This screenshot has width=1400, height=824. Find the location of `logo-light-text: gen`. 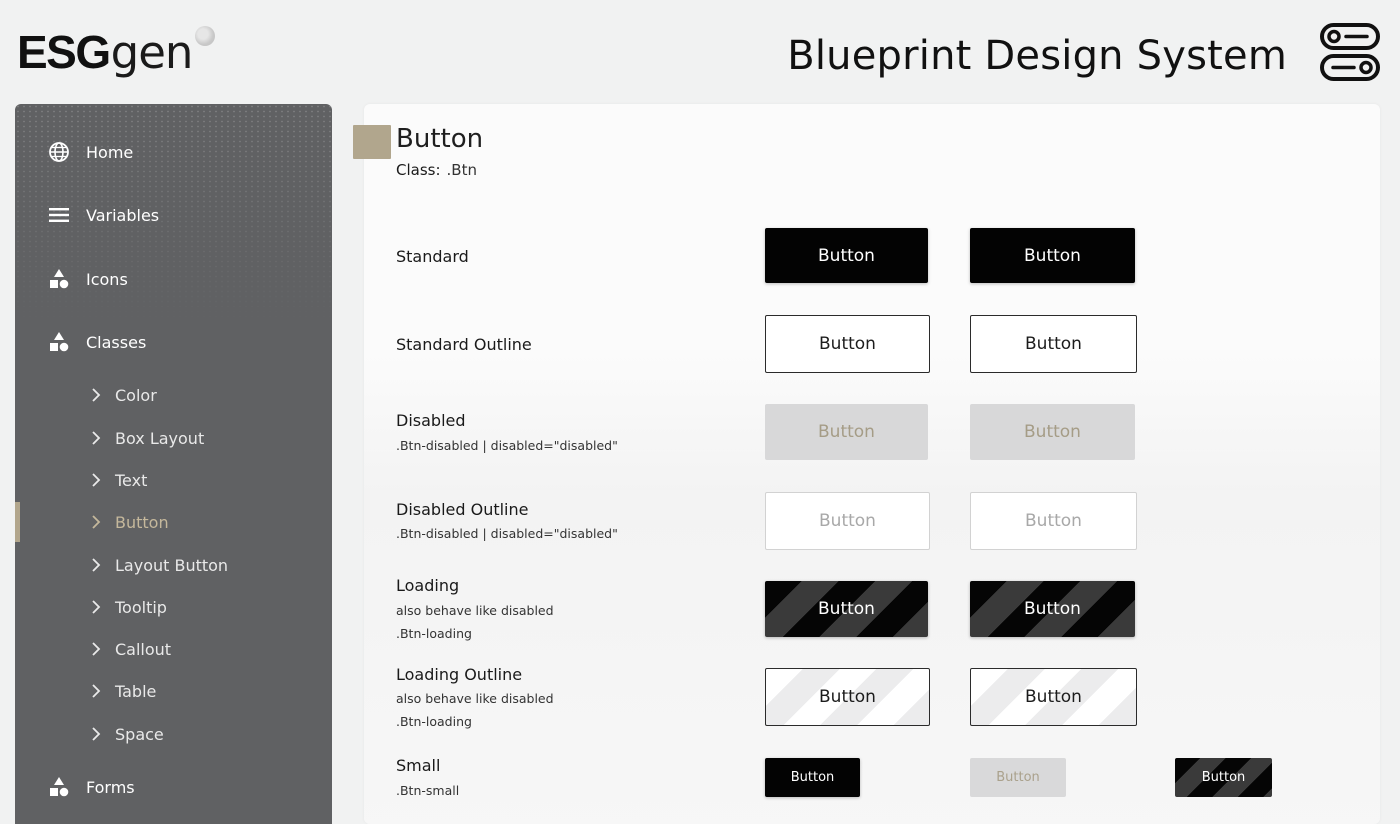

logo-light-text: gen is located at coordinates (152, 52).